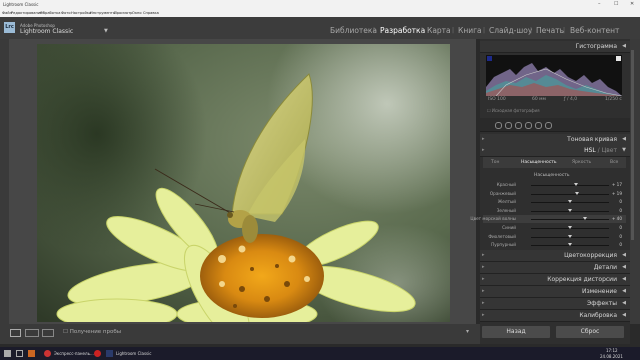  What do you see at coordinates (550, 30) in the screenshot?
I see `module-print: Печать` at bounding box center [550, 30].